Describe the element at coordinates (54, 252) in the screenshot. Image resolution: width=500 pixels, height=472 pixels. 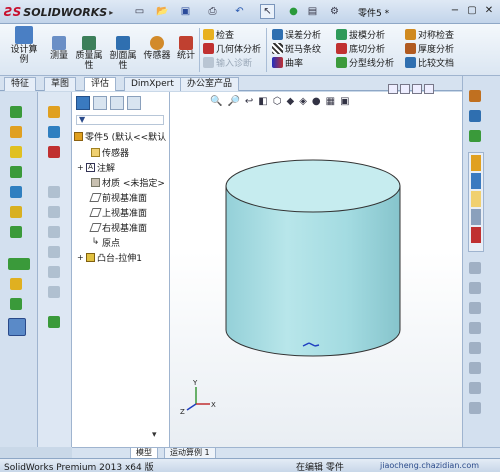
I see `offset-tool-icon` at that location.